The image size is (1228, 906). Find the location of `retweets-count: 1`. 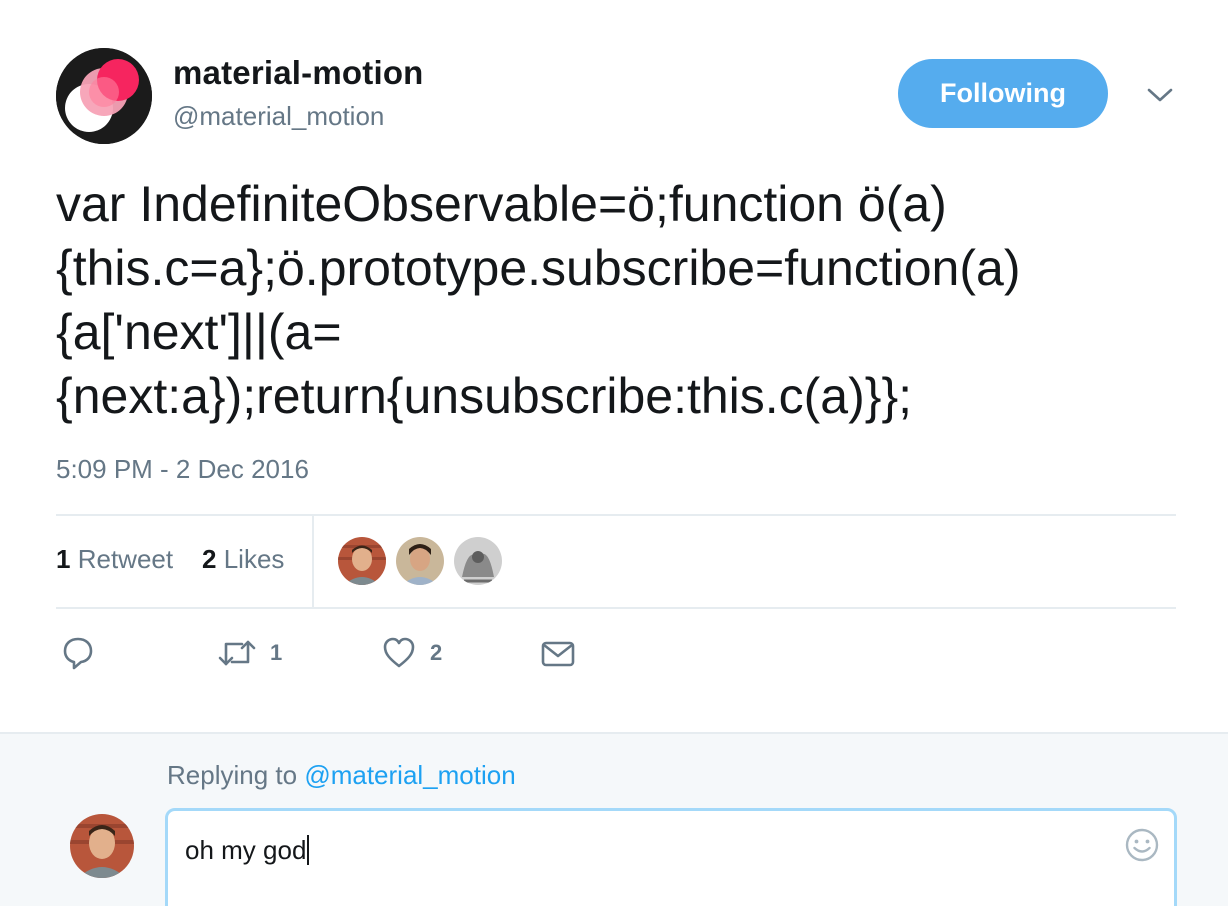

retweets-count: 1 is located at coordinates (63, 559).